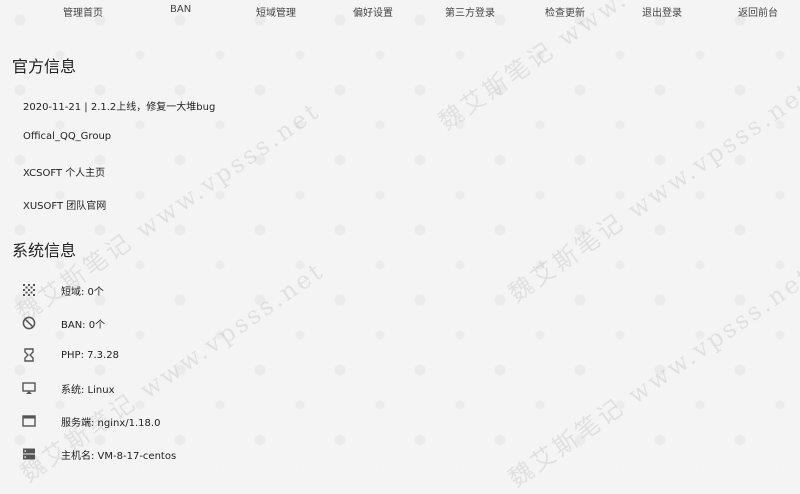 This screenshot has height=494, width=800. Describe the element at coordinates (64, 204) in the screenshot. I see `team-website-link: XUSOFT 团队官网` at that location.